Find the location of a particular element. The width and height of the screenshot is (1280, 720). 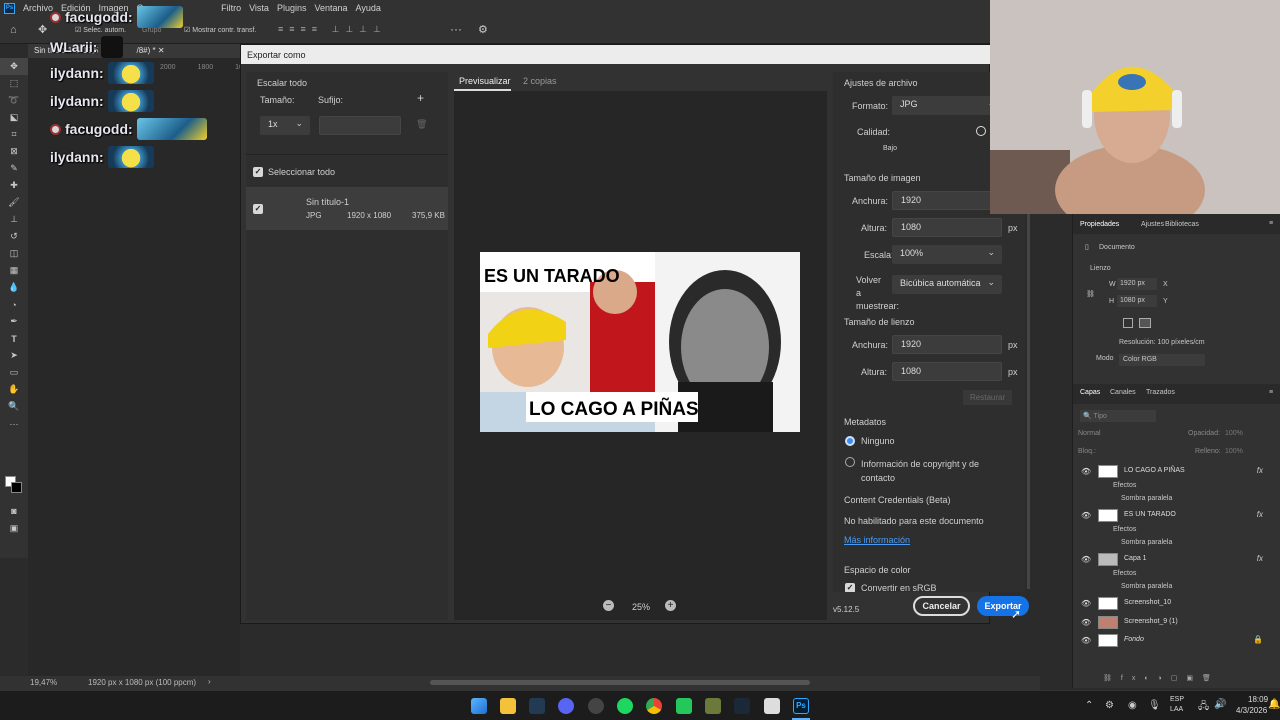

layer-row: 👁 ES UN TARADO fx is located at coordinates (1176, 516).